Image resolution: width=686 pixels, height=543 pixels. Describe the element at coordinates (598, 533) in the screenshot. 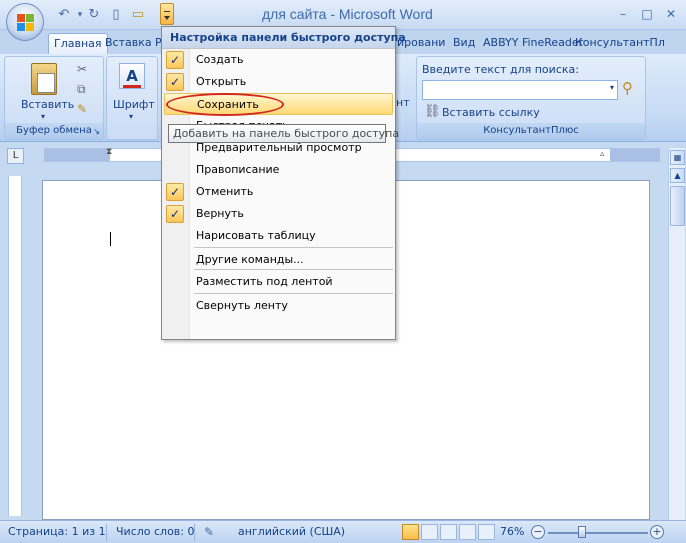

I see `zoom-slider` at that location.